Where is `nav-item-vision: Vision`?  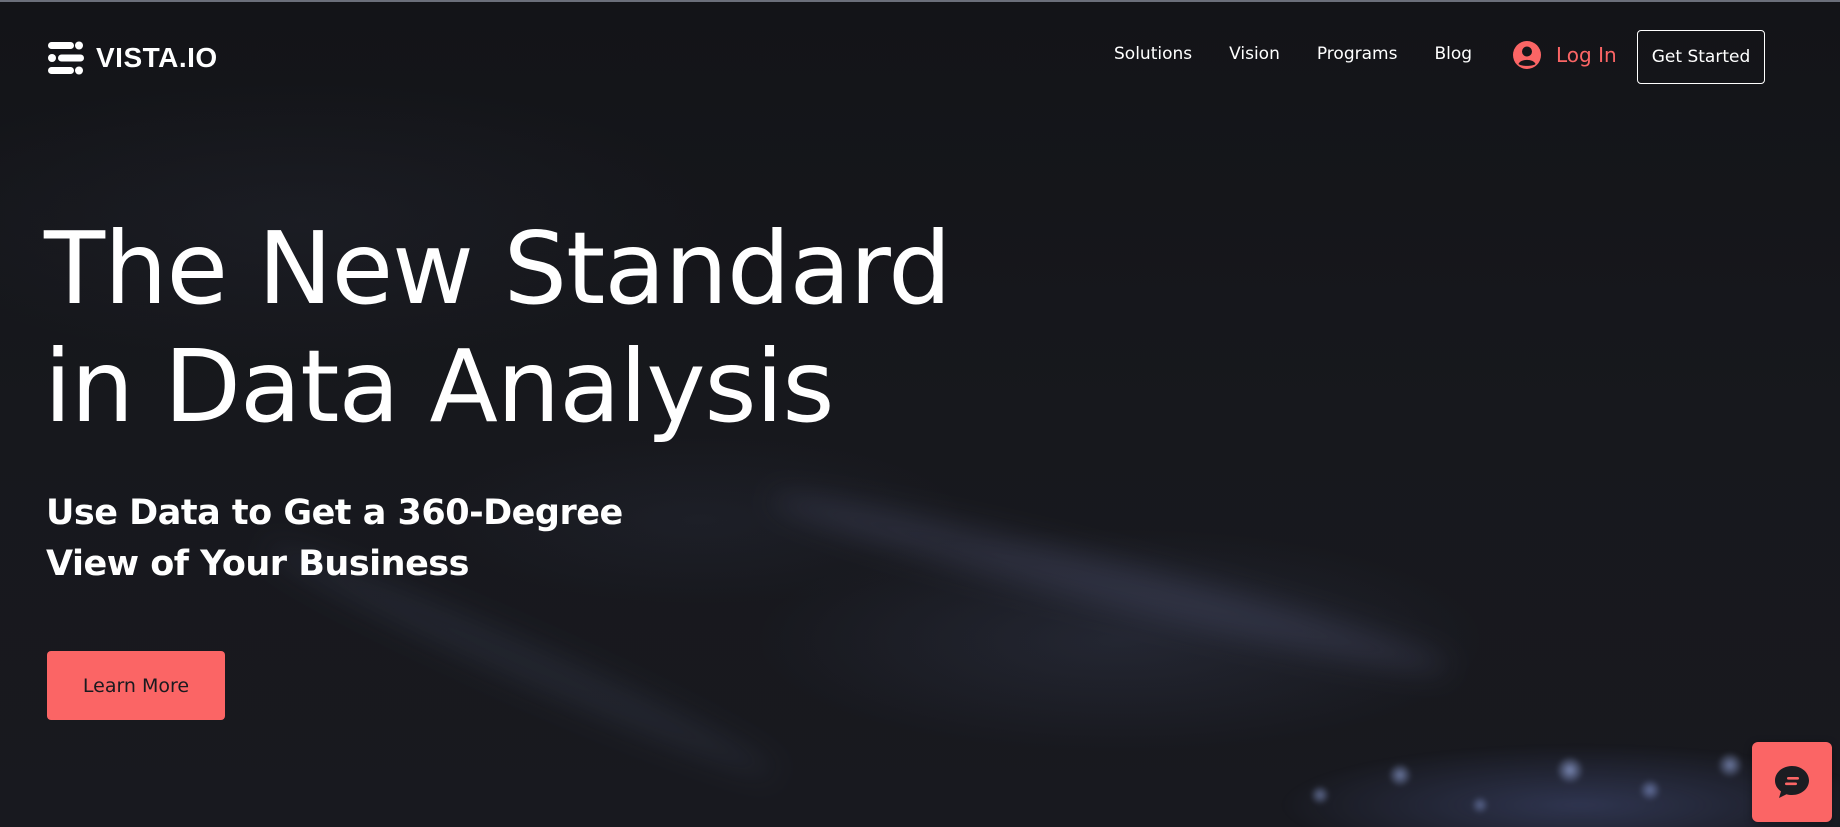
nav-item-vision: Vision is located at coordinates (1254, 54).